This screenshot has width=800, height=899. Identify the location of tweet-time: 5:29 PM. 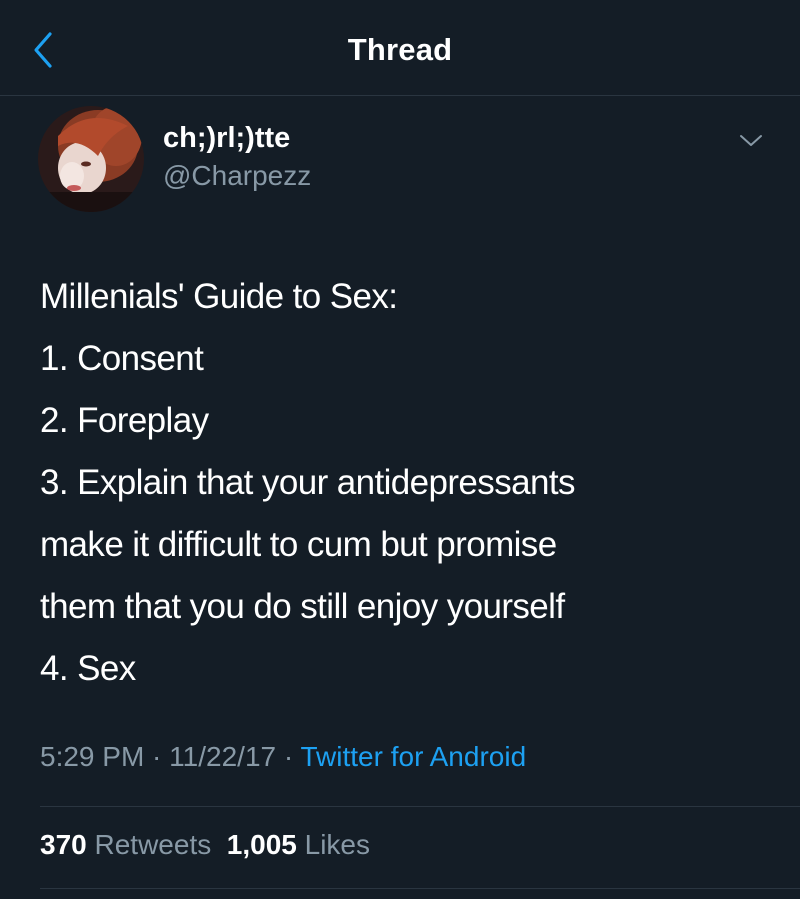
(92, 756).